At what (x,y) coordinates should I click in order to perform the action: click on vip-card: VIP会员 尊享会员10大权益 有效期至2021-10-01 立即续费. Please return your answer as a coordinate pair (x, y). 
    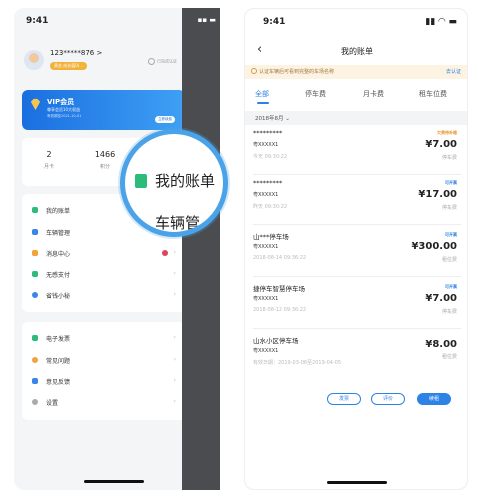
    Looking at the image, I should click on (103, 110).